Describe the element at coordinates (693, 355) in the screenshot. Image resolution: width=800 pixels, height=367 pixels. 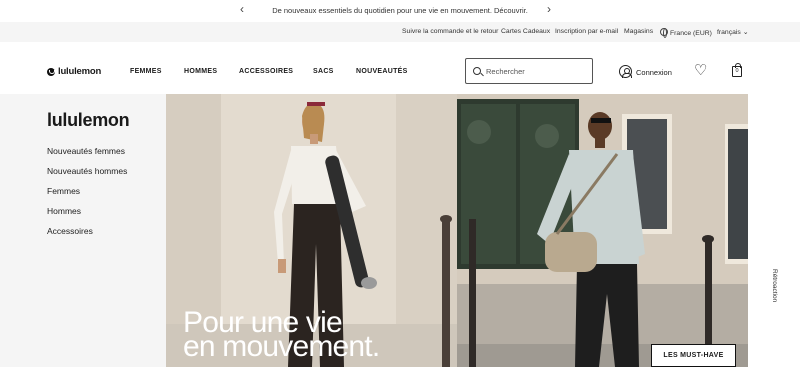
I see `must-have-button: LES MUST-HAVE` at that location.